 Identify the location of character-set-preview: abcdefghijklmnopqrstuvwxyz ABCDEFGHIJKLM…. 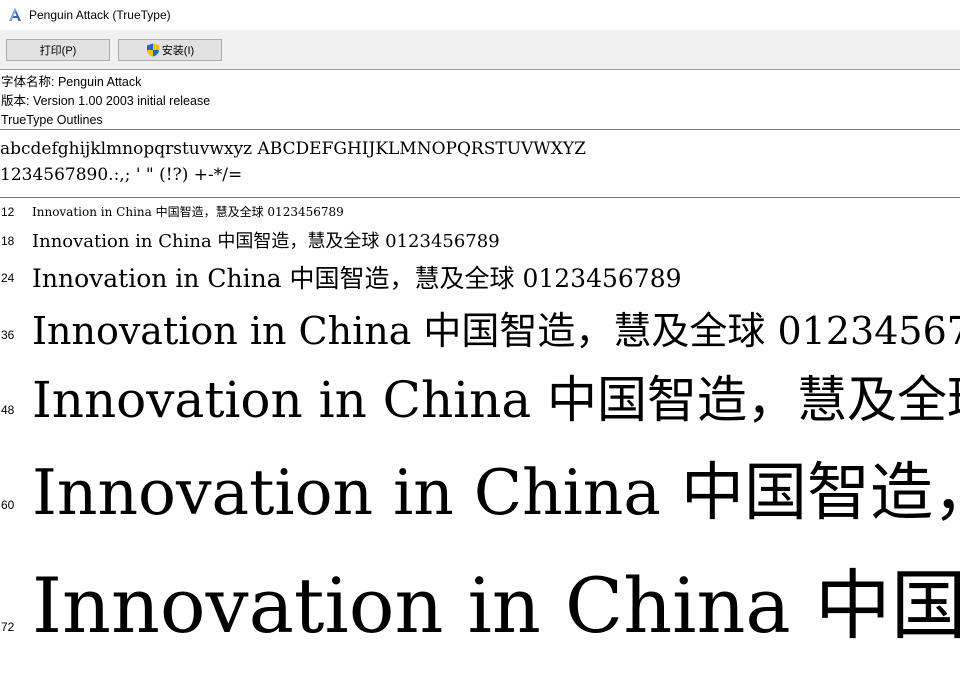
(480, 164).